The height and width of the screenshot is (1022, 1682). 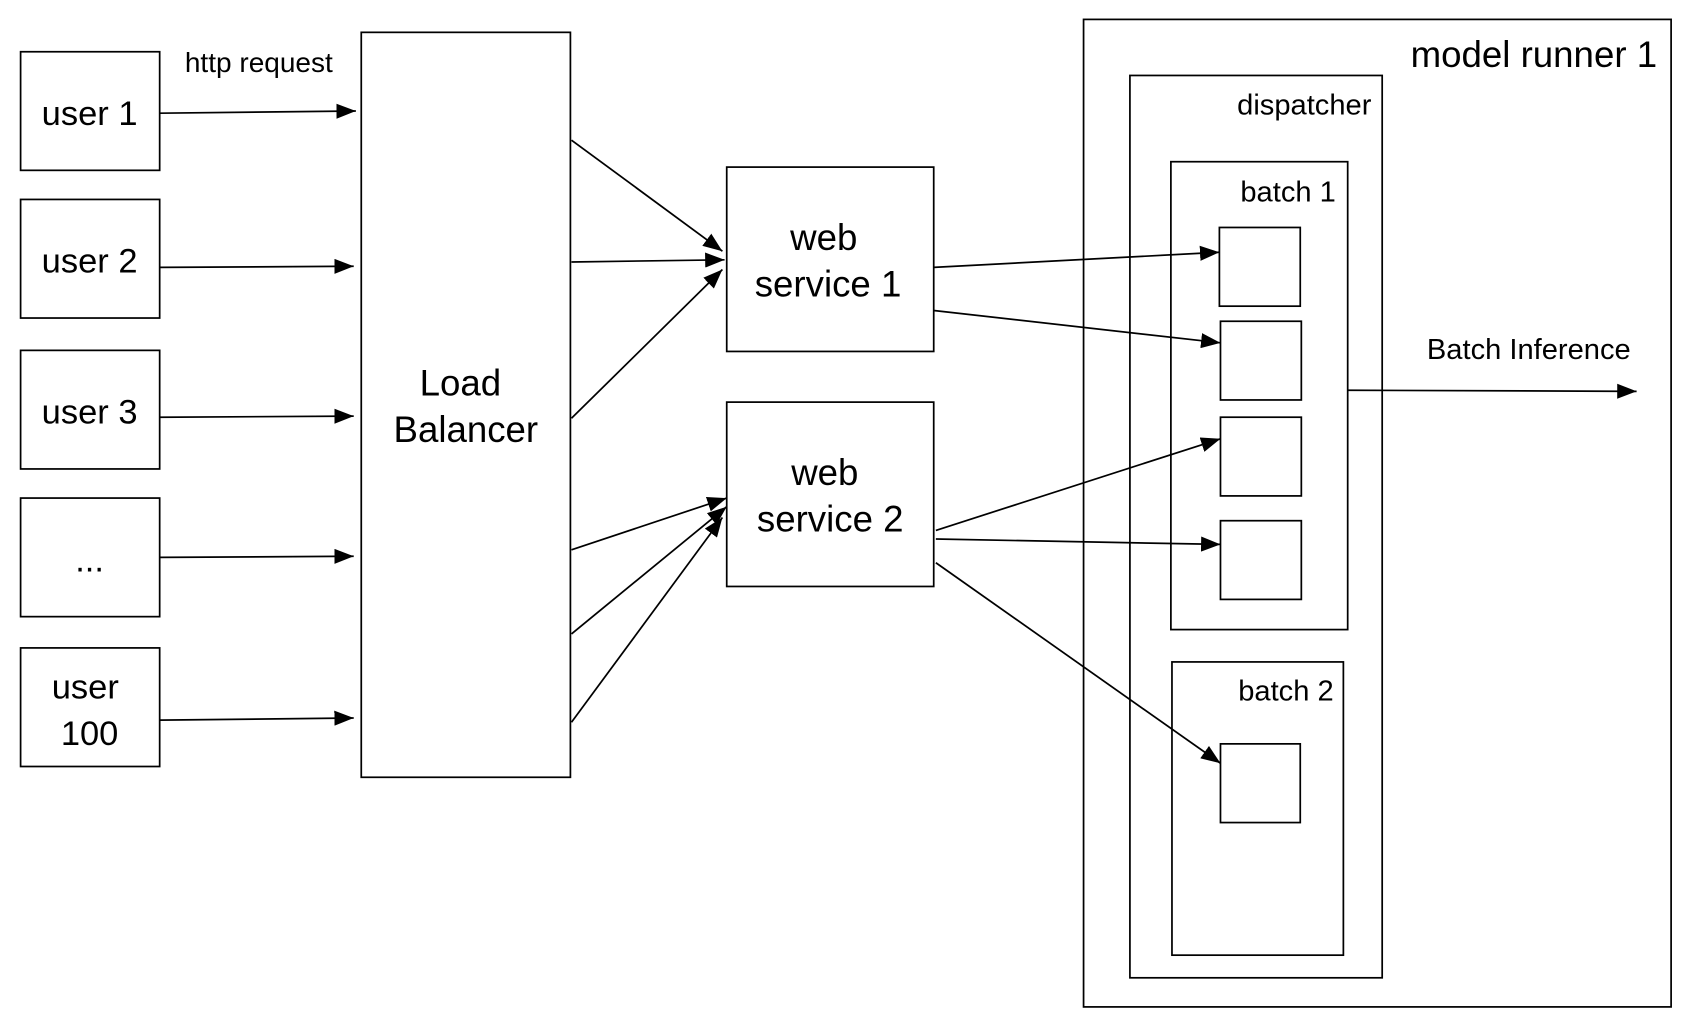 I want to click on user-box-3: user 3, so click(x=90, y=409).